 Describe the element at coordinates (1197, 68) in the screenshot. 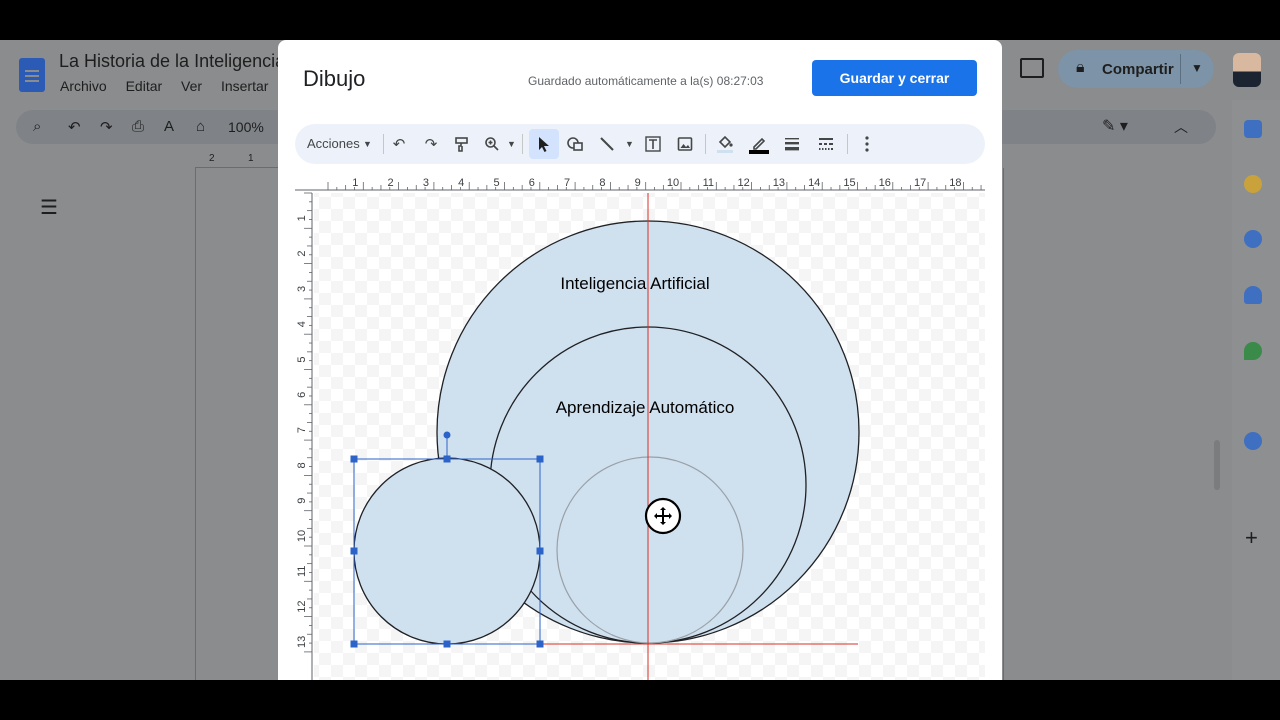

I see `chevron-down-icon: ▼` at that location.